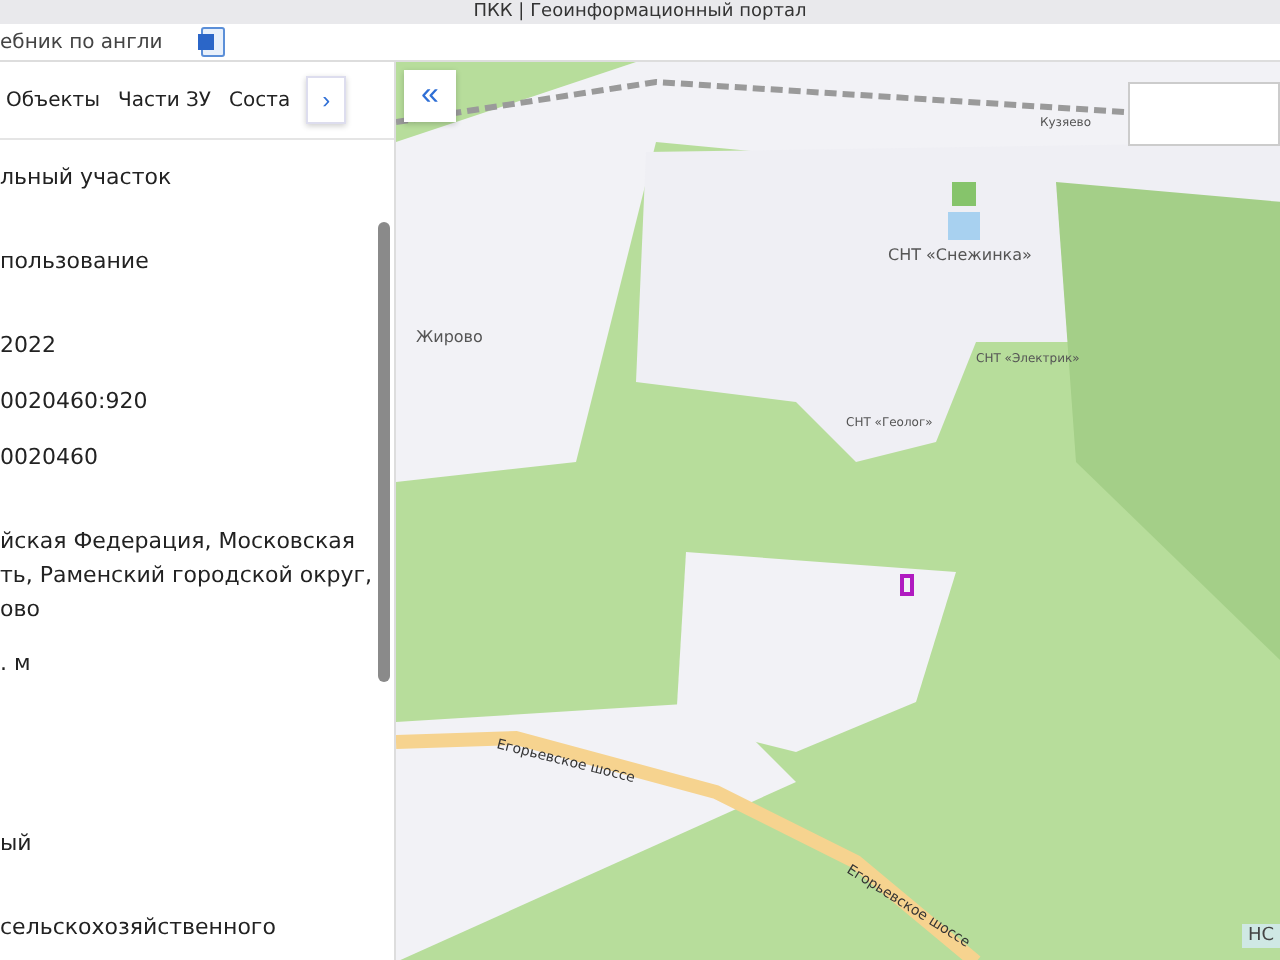  I want to click on scrollbar, so click(384, 452).